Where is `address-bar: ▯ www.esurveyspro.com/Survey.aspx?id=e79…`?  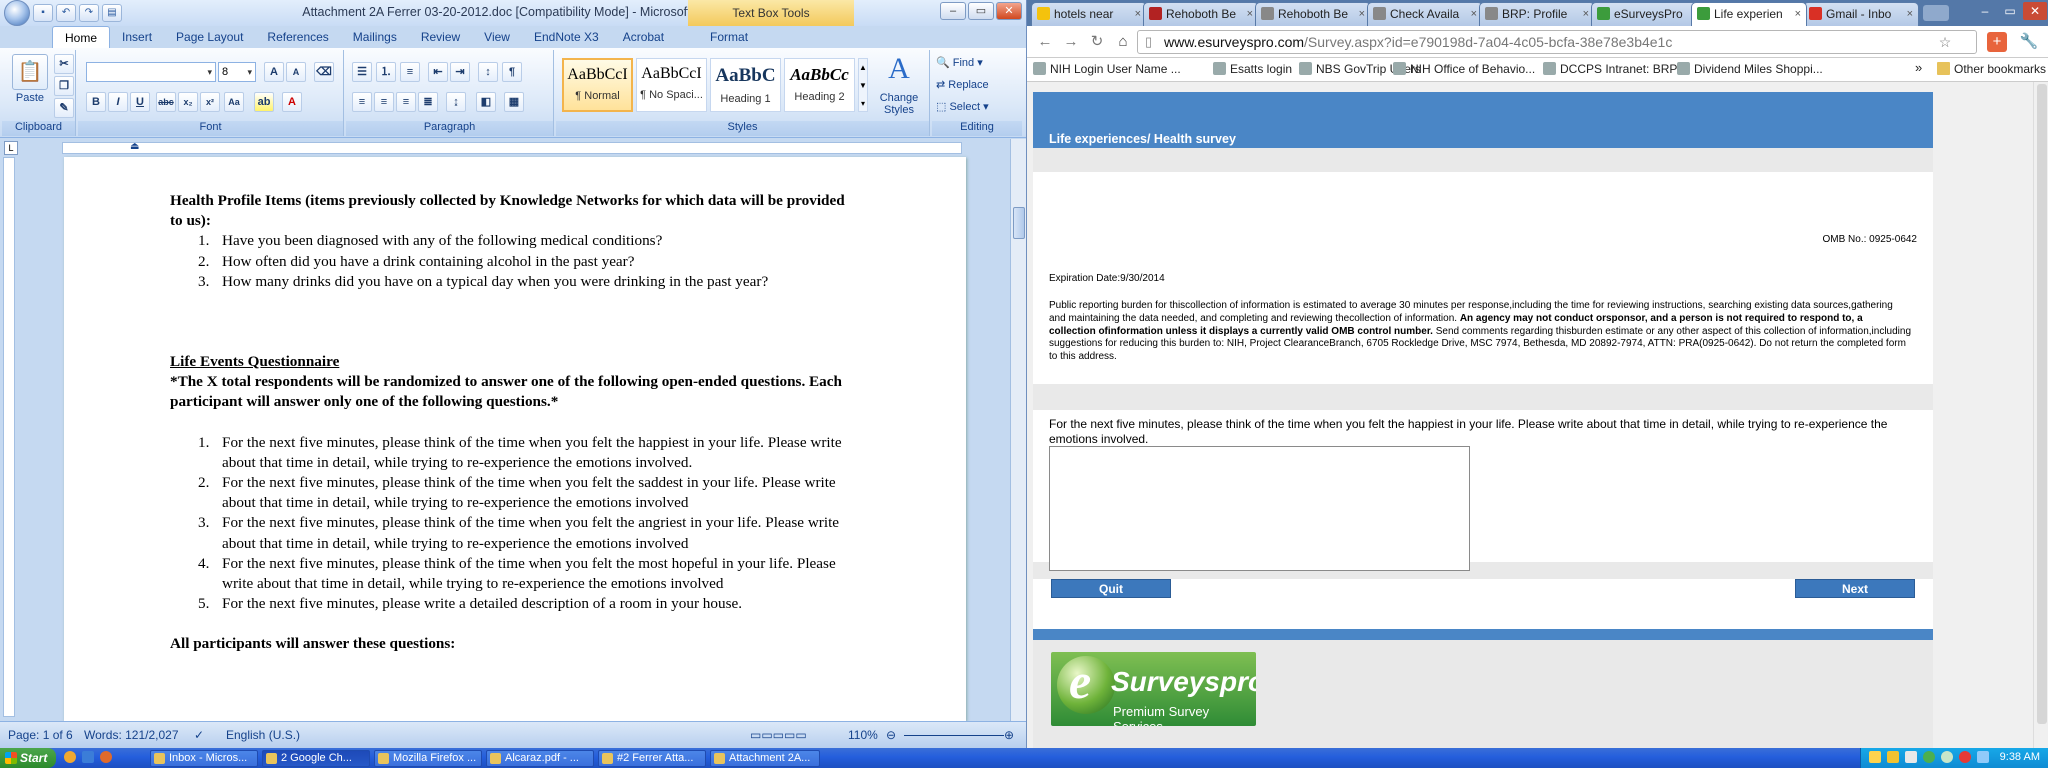 address-bar: ▯ www.esurveyspro.com/Survey.aspx?id=e79… is located at coordinates (1557, 42).